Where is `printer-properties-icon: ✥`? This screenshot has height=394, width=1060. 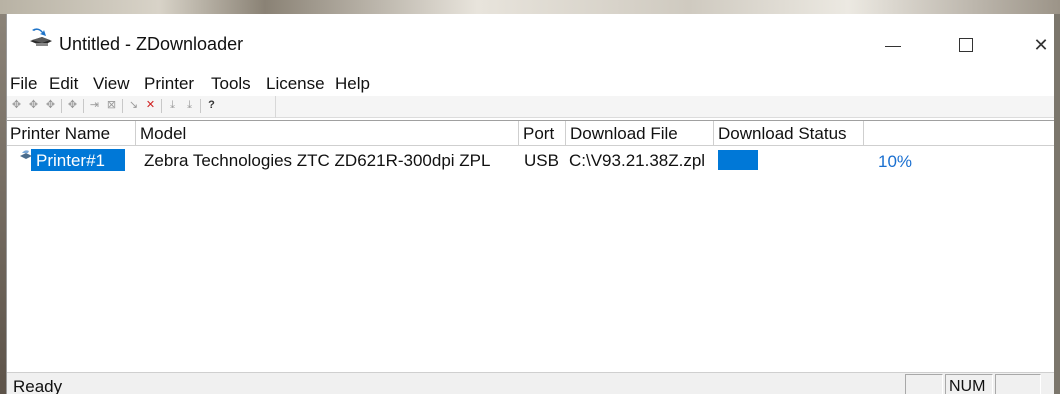
printer-properties-icon: ✥ is located at coordinates (72, 105).